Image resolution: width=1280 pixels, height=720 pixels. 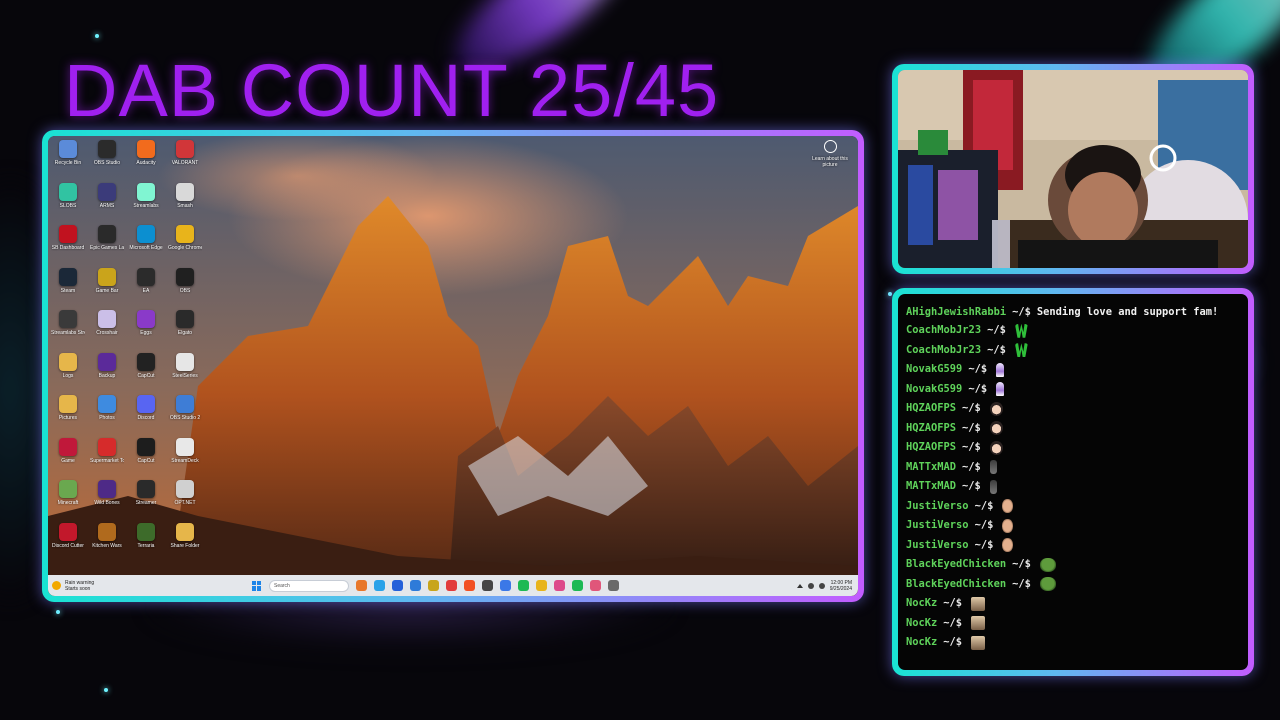 What do you see at coordinates (68, 459) in the screenshot?
I see `desktop-icon: Game` at bounding box center [68, 459].